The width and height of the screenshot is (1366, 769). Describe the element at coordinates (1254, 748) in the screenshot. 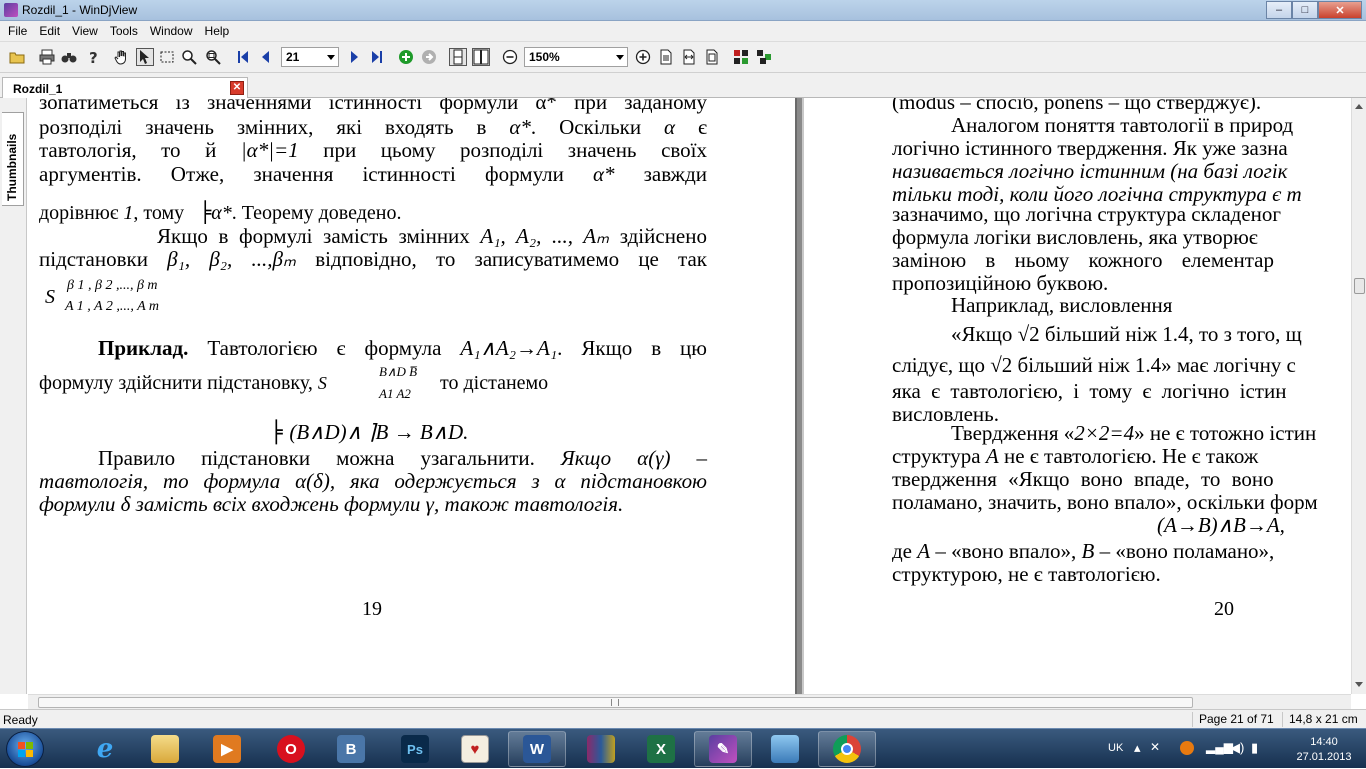

I see `battery-icon: ▮` at that location.